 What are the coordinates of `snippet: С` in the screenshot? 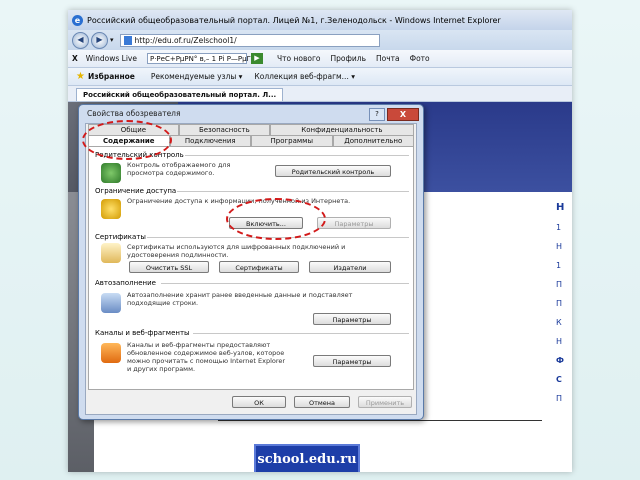 It's located at (559, 379).